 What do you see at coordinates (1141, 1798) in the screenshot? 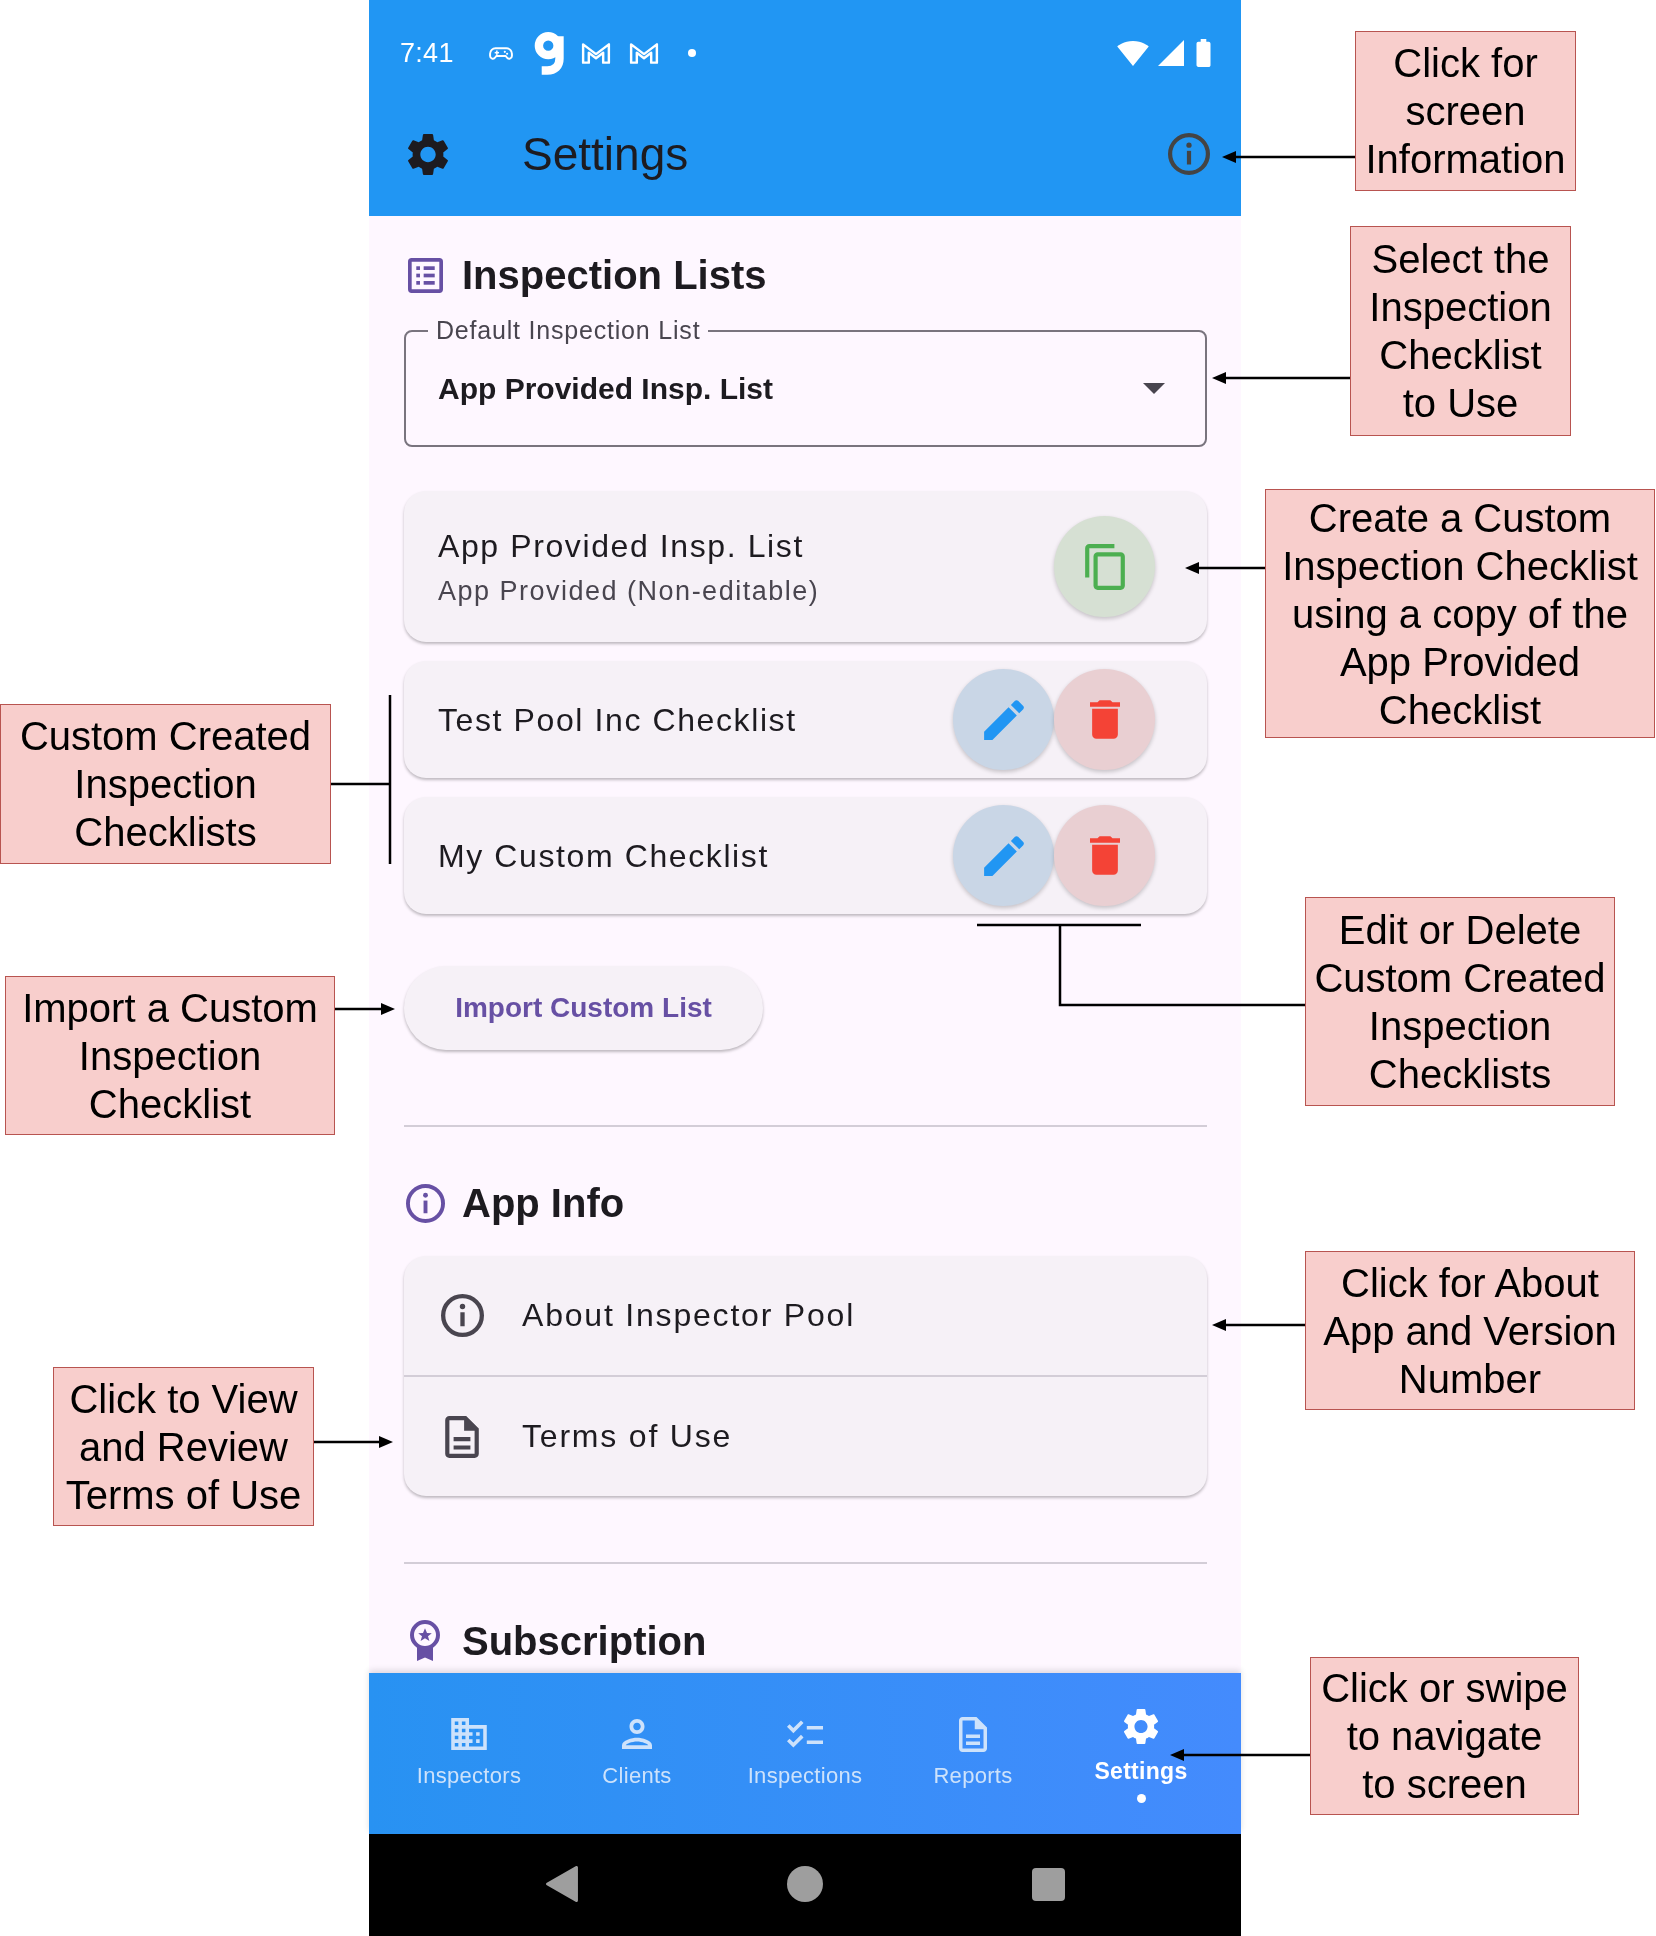
I see `indicator-dot-icon` at bounding box center [1141, 1798].